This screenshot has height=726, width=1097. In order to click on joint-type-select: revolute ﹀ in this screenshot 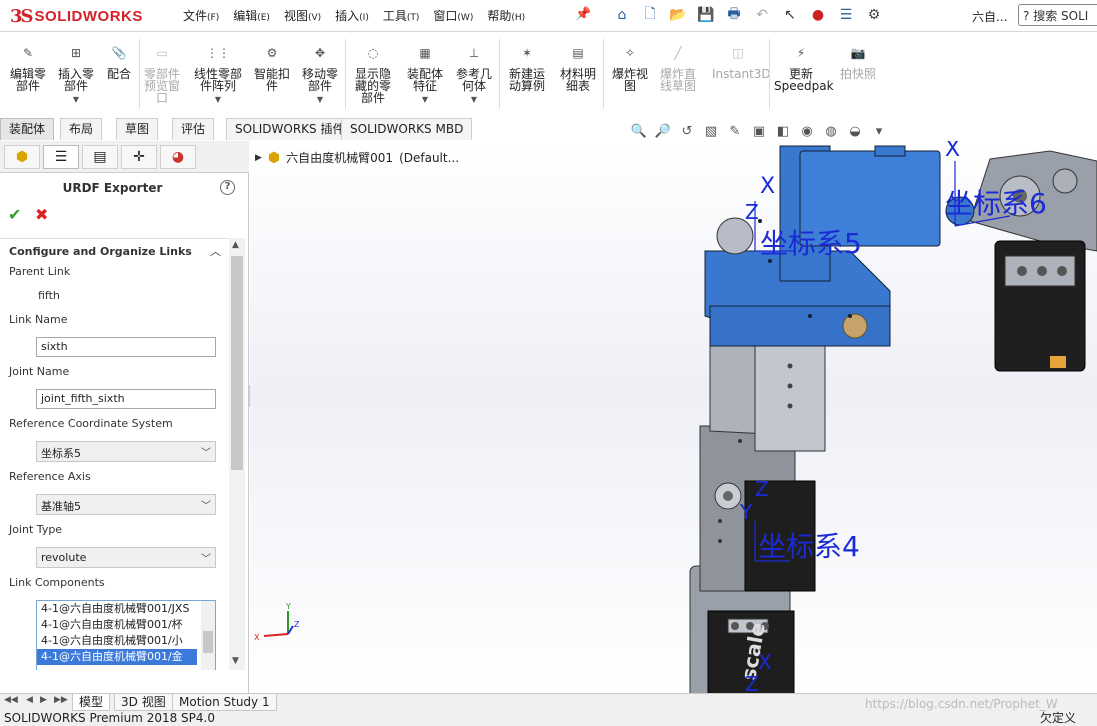, I will do `click(126, 557)`.